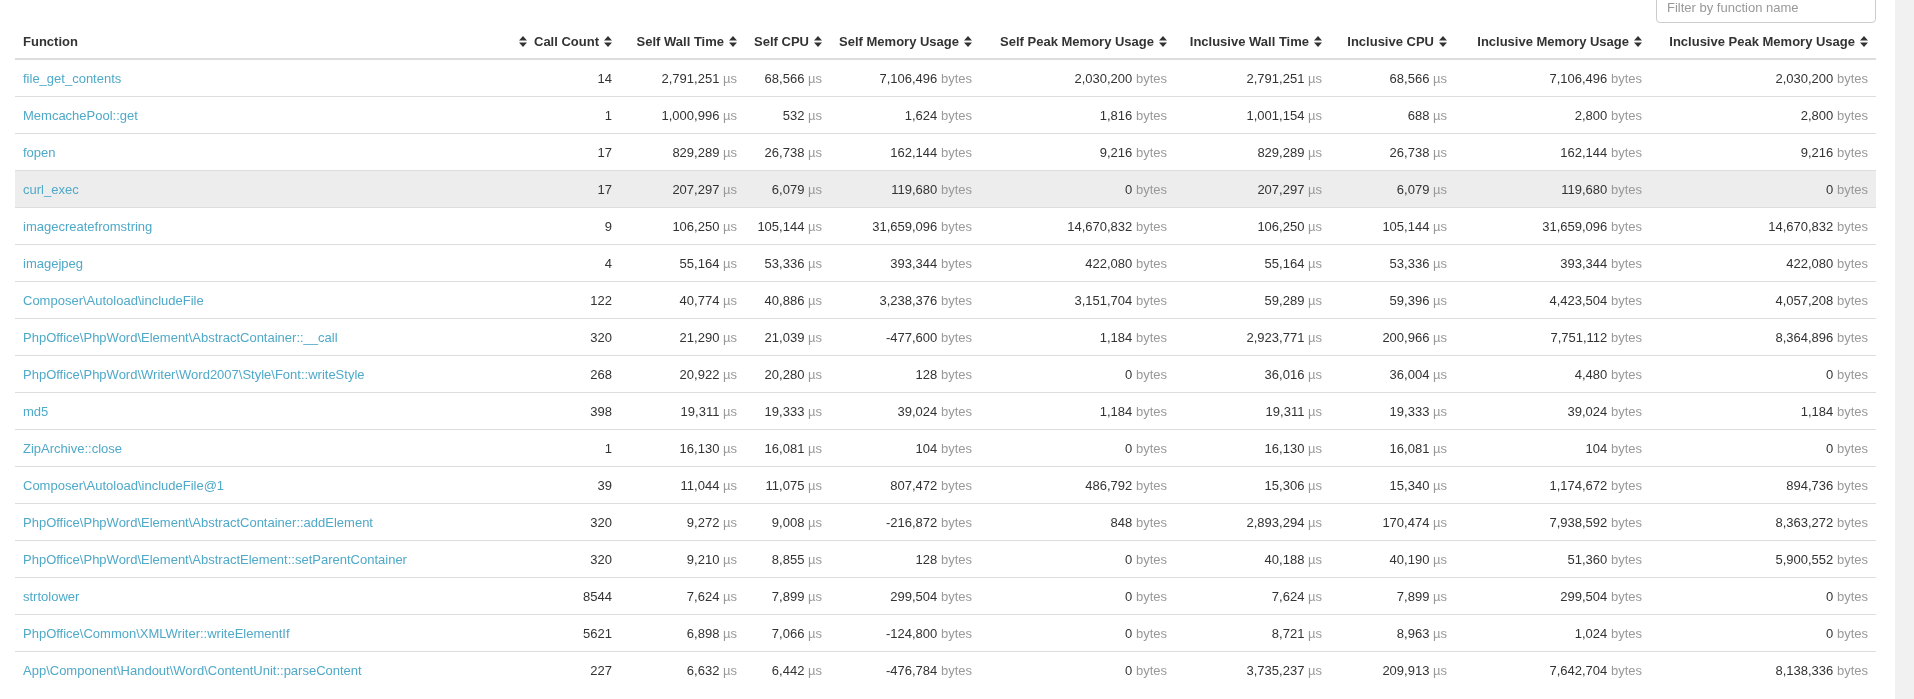 The image size is (1914, 699). What do you see at coordinates (604, 152) in the screenshot?
I see `call-count: 17` at bounding box center [604, 152].